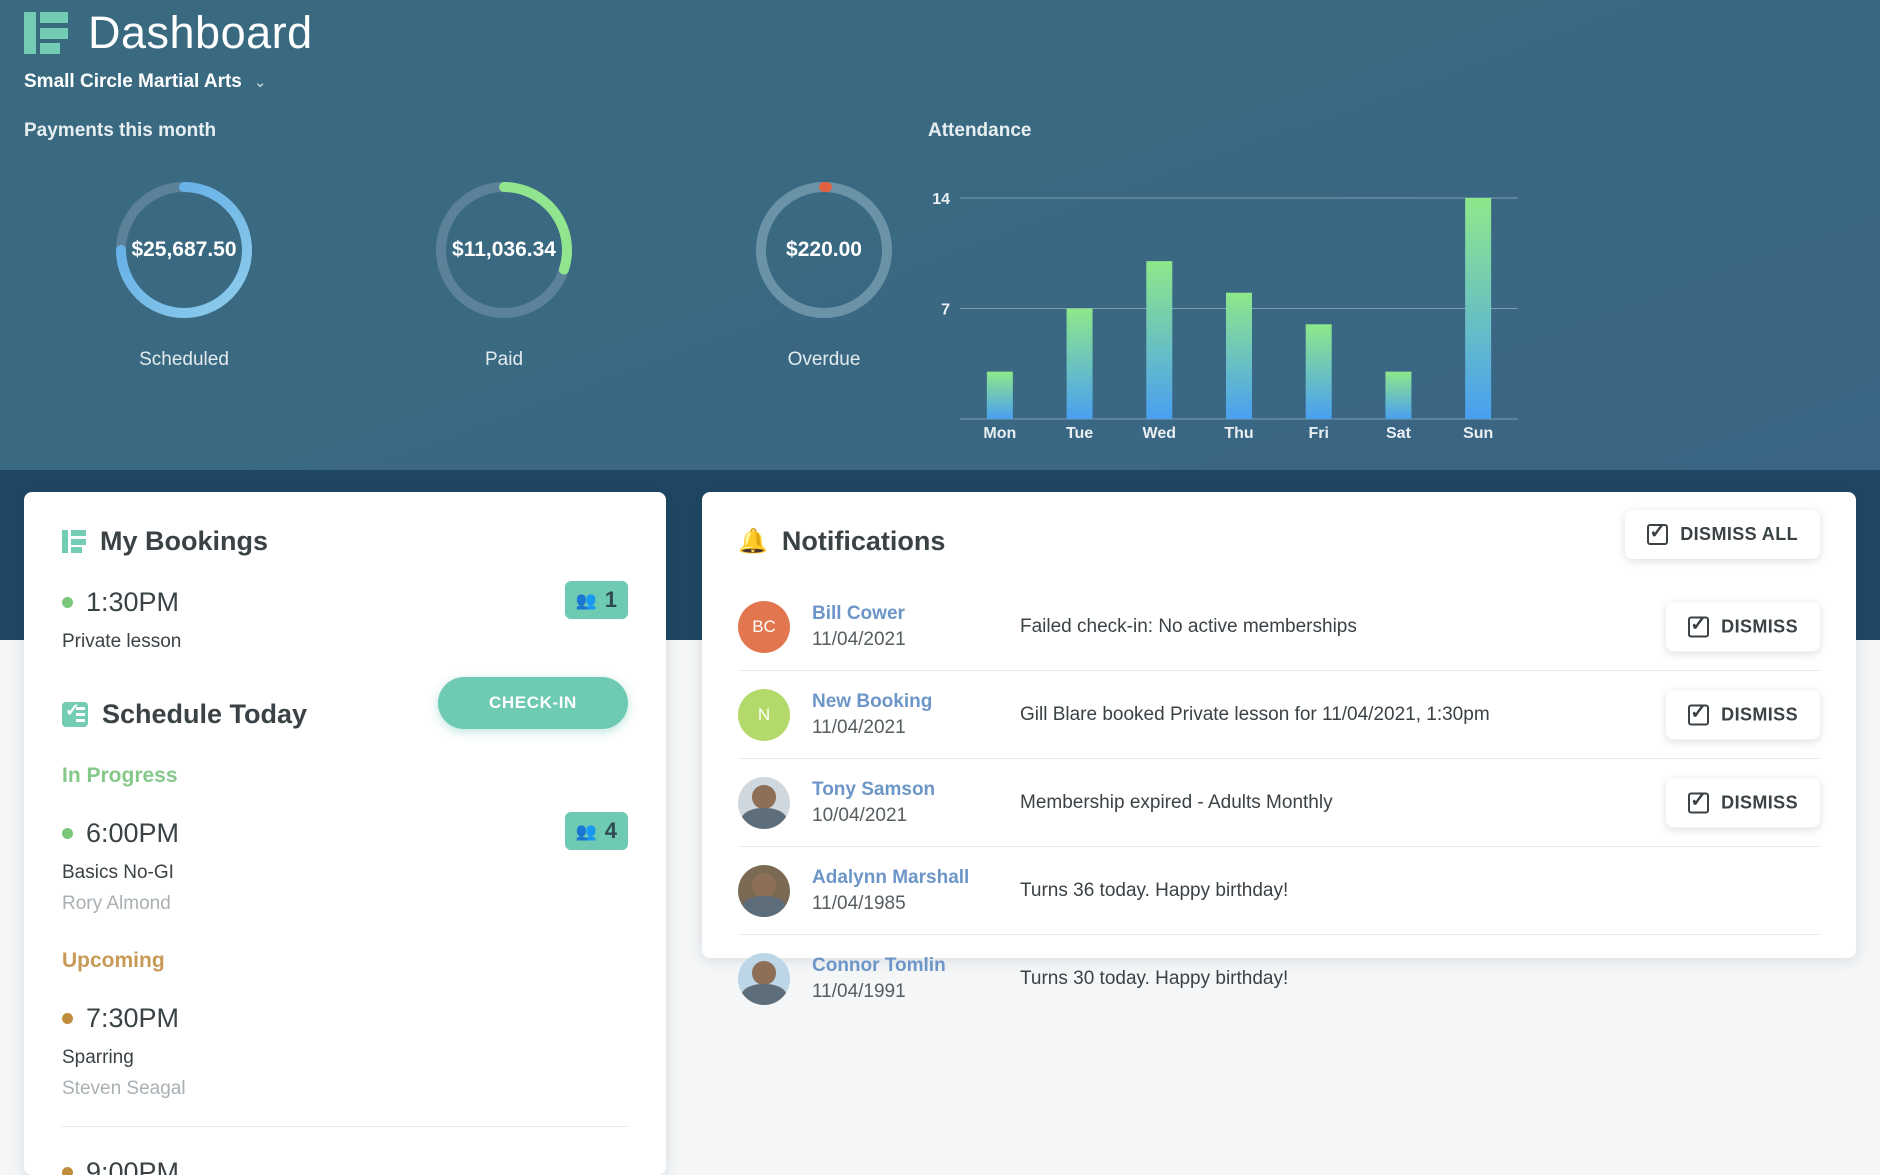  I want to click on schedule-item-coach: Steven Seagal, so click(124, 1088).